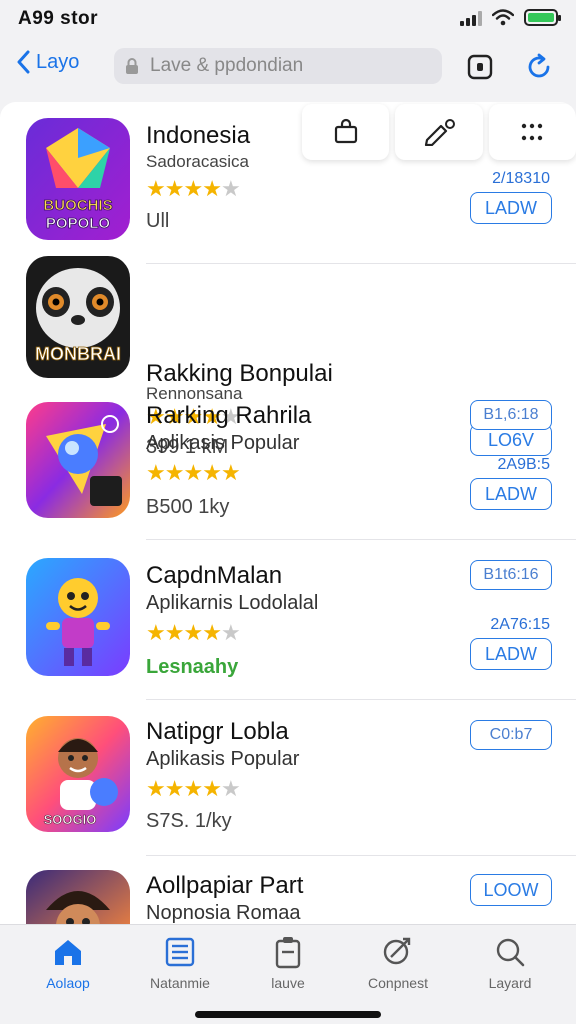 The width and height of the screenshot is (576, 1024). I want to click on app-name: Natipgr Lobla, so click(217, 731).